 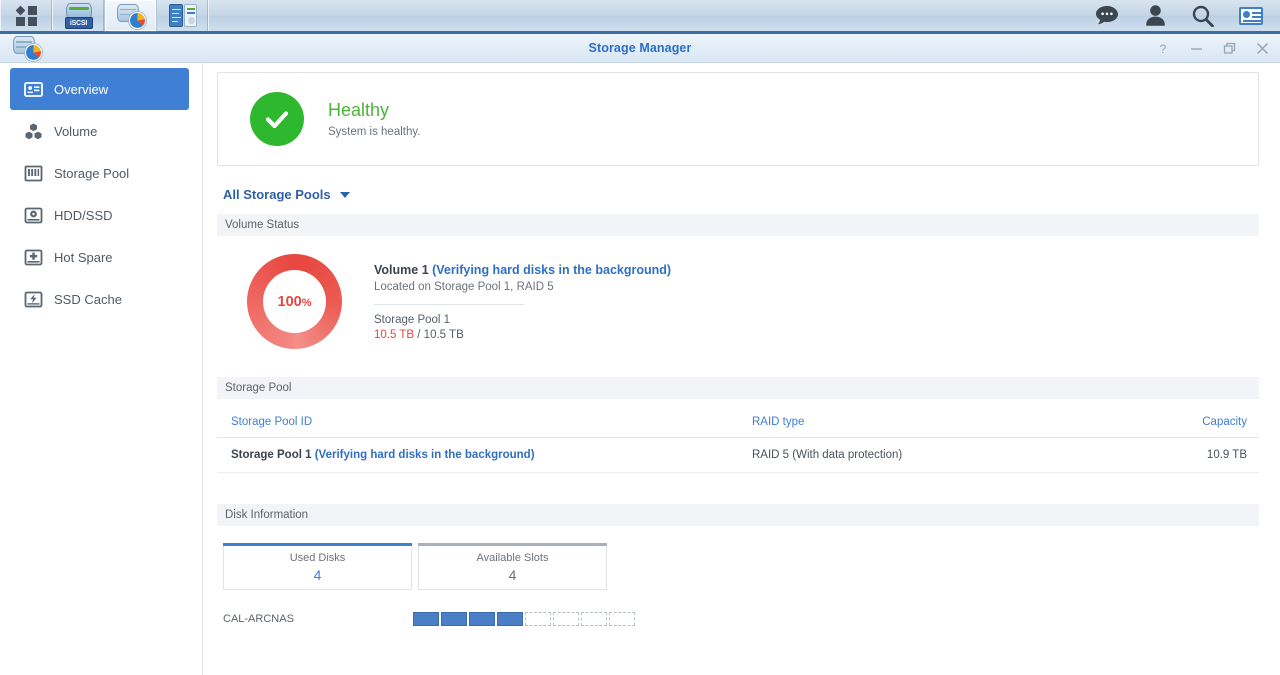 I want to click on disk-slot-map, so click(x=524, y=619).